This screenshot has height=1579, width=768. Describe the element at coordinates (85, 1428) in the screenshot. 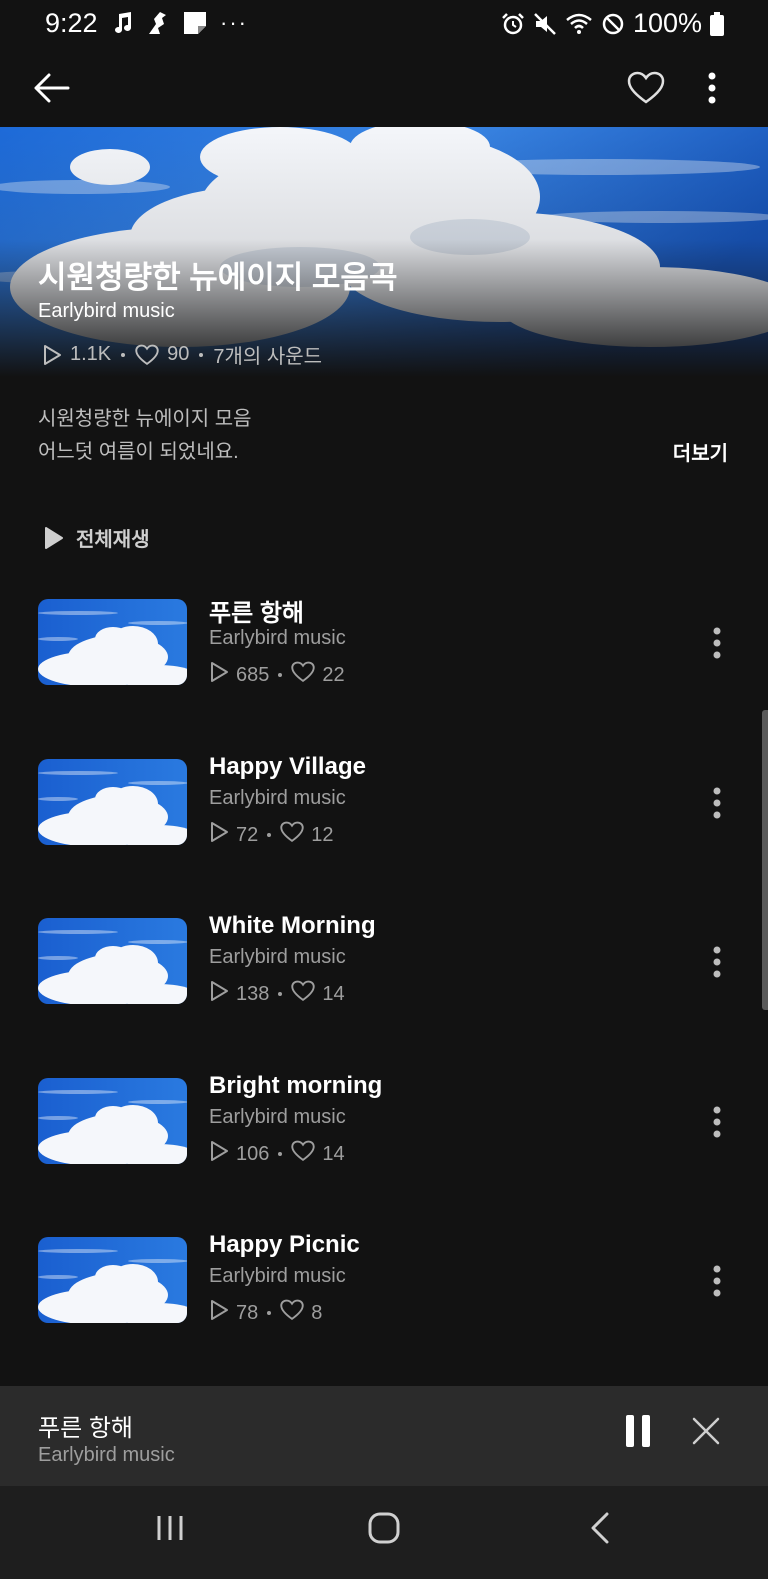

I see `now-playing-title: 푸른 항해` at that location.